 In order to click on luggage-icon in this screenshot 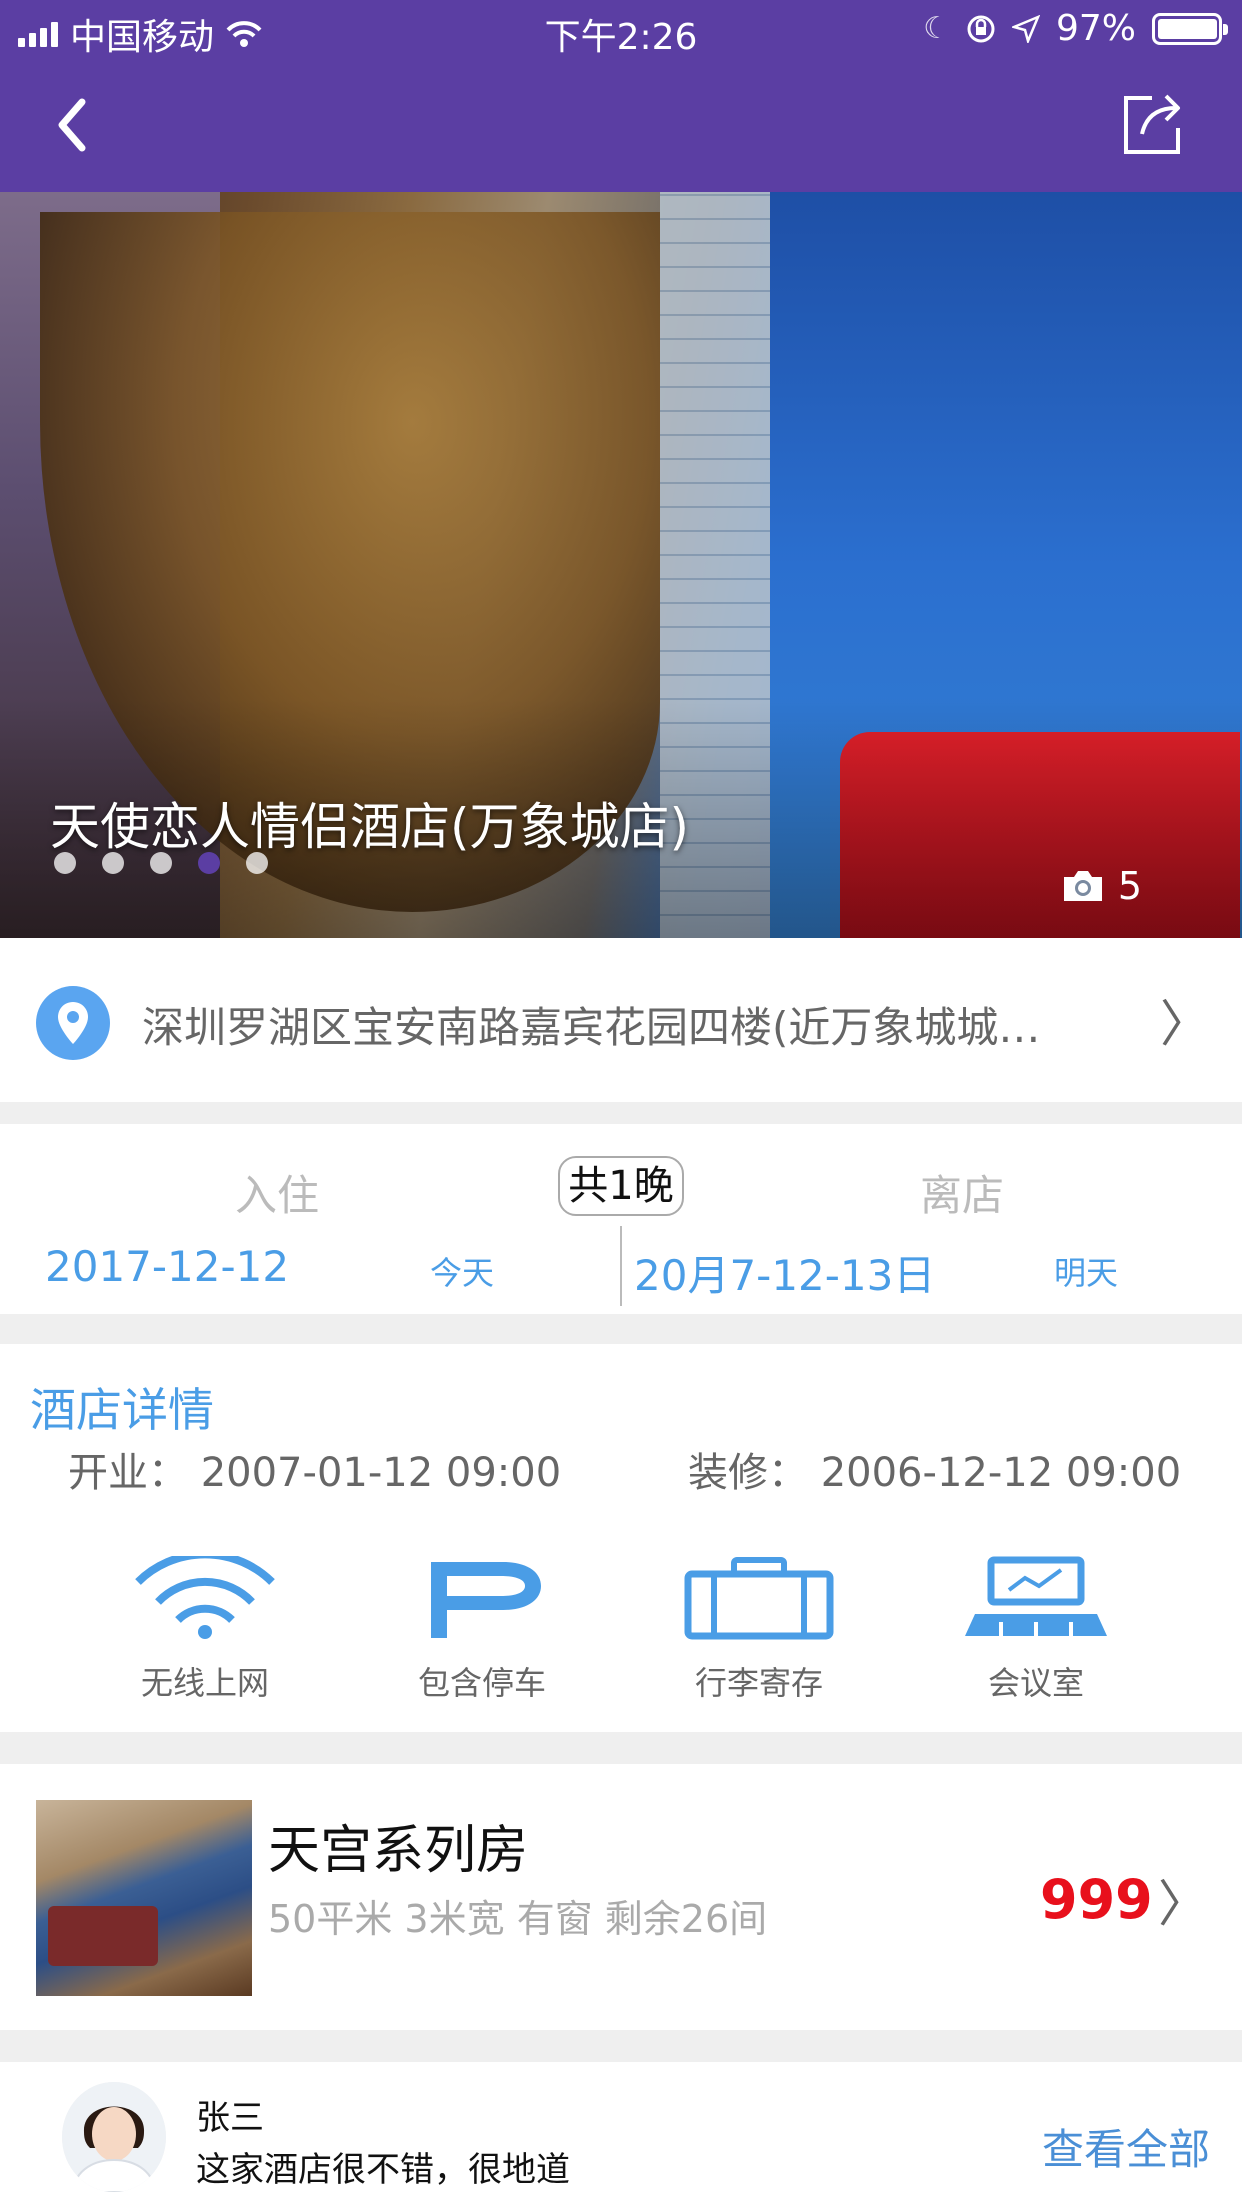, I will do `click(759, 1598)`.